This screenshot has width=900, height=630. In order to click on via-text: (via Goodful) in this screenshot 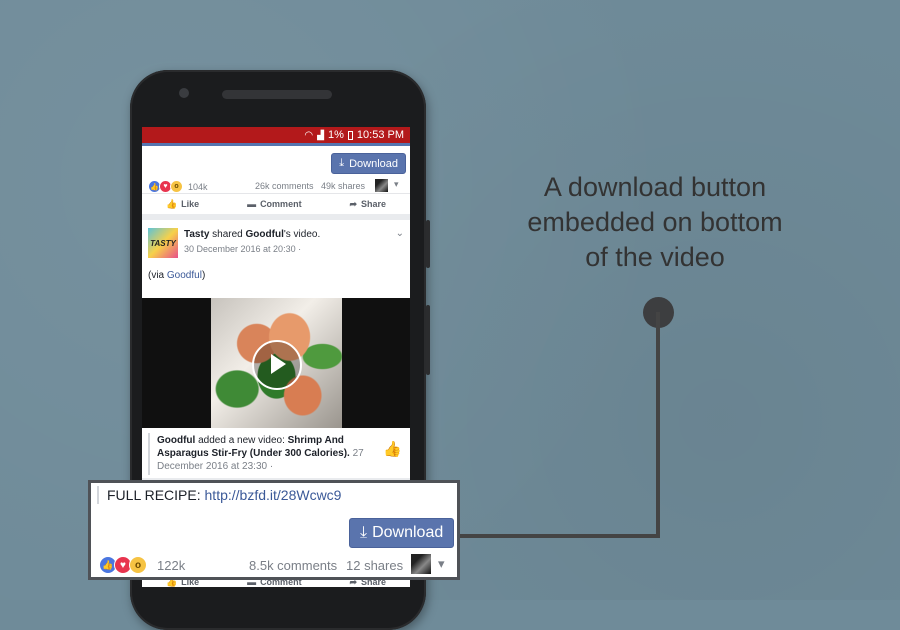, I will do `click(177, 275)`.